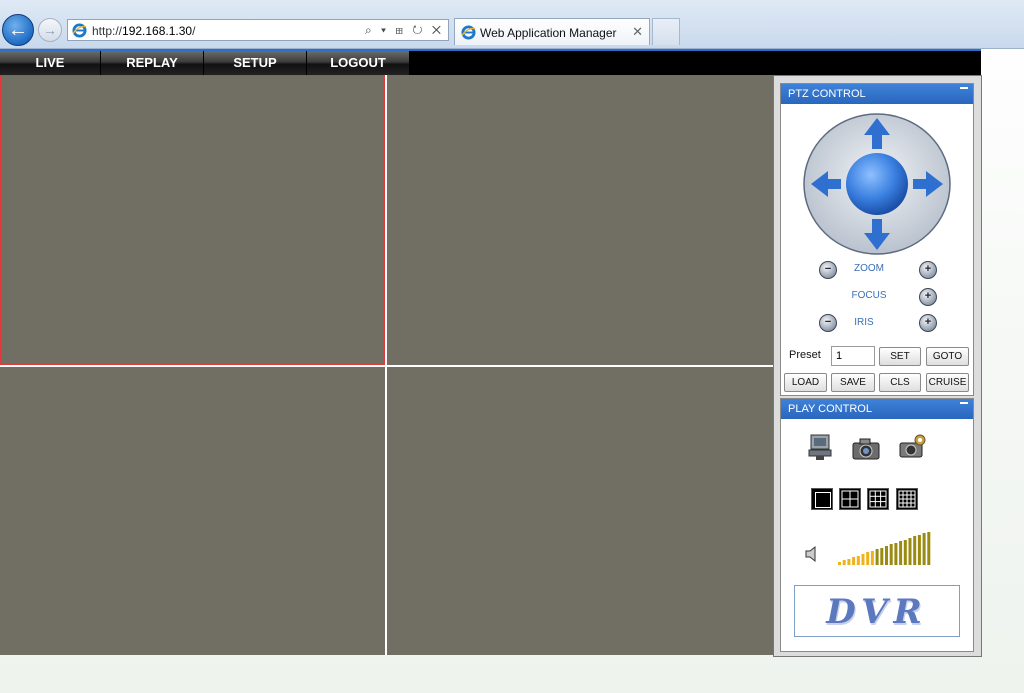 The width and height of the screenshot is (1024, 693). Describe the element at coordinates (877, 94) in the screenshot. I see `ptz-panel-header: PTZ CONTROL` at that location.